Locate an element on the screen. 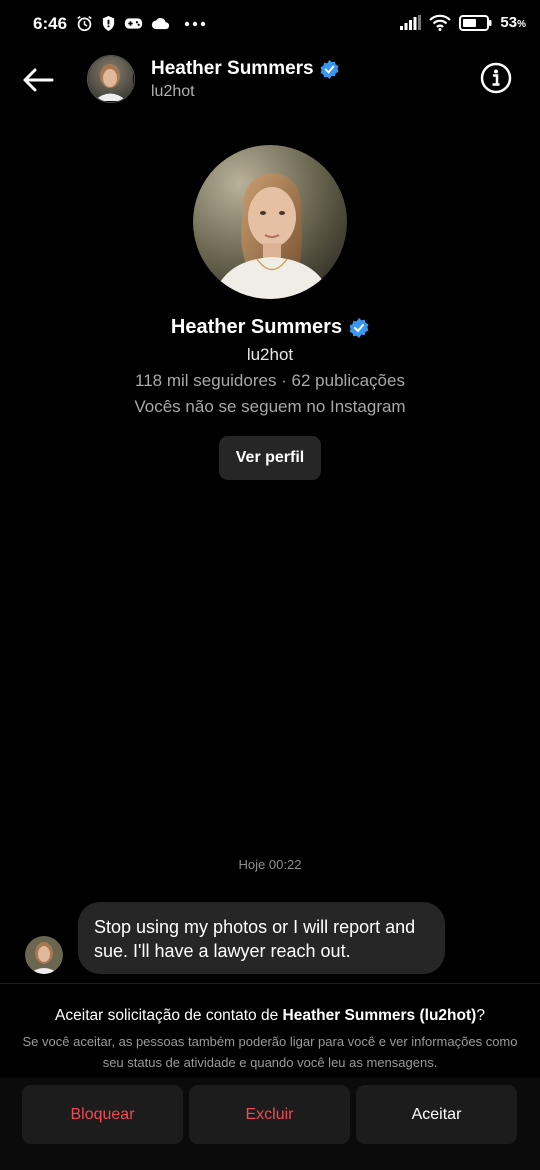 This screenshot has width=540, height=1170. chat-header: Heather Summers lu2hot is located at coordinates (270, 81).